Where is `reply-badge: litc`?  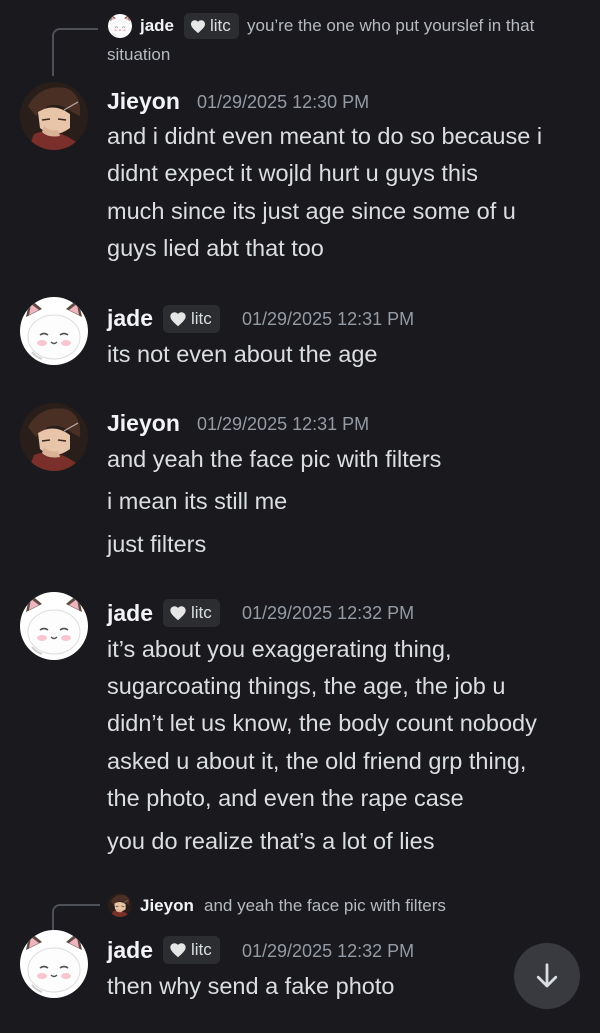 reply-badge: litc is located at coordinates (211, 26).